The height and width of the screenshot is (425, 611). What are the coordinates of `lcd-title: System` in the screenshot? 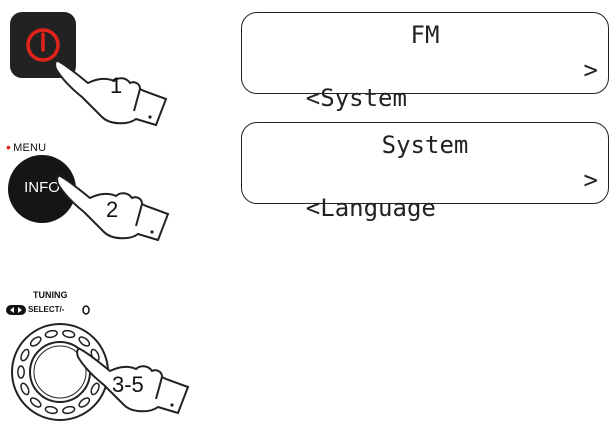 It's located at (425, 145).